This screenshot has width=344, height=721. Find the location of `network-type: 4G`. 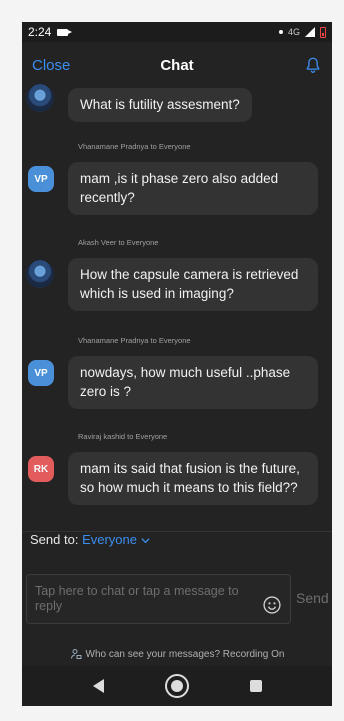

network-type: 4G is located at coordinates (293, 32).